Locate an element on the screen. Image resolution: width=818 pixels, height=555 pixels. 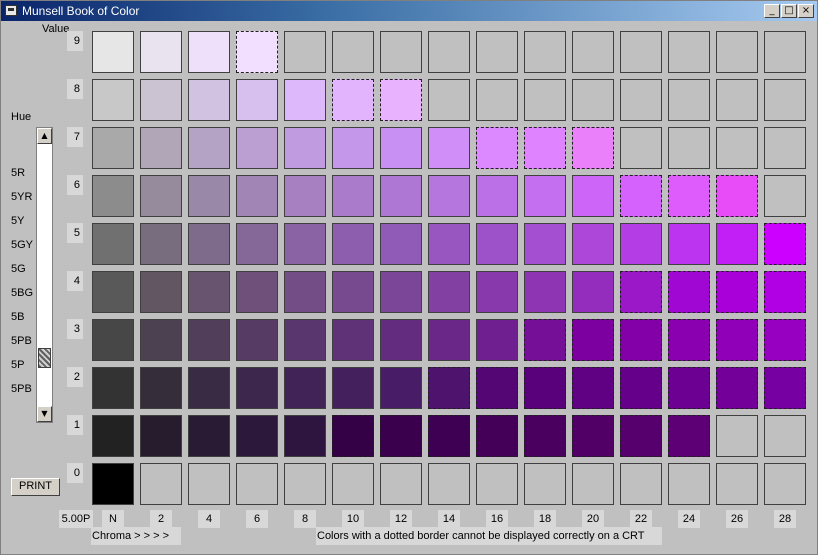
scroll-down-arrow-icon: ▼ is located at coordinates (44, 414).